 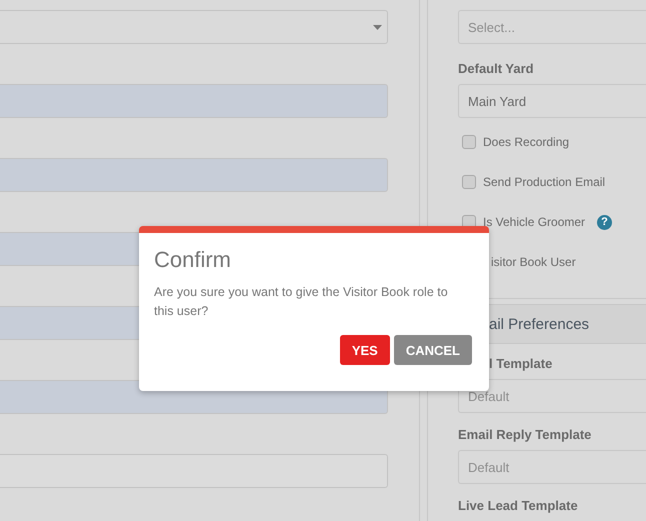 What do you see at coordinates (552, 101) in the screenshot?
I see `input-field: Main Yard` at bounding box center [552, 101].